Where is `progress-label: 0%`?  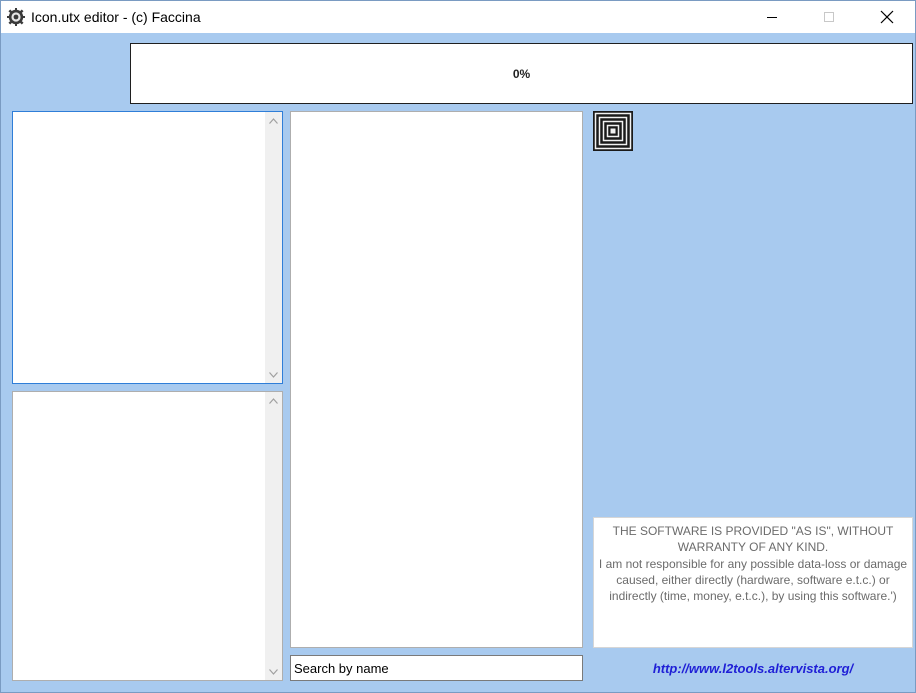
progress-label: 0% is located at coordinates (521, 73).